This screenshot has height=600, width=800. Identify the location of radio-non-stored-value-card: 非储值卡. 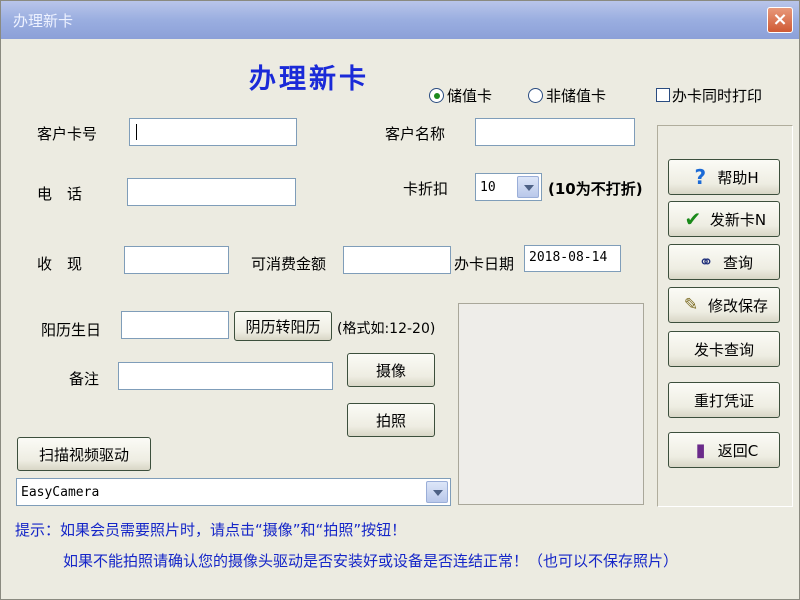
(567, 95).